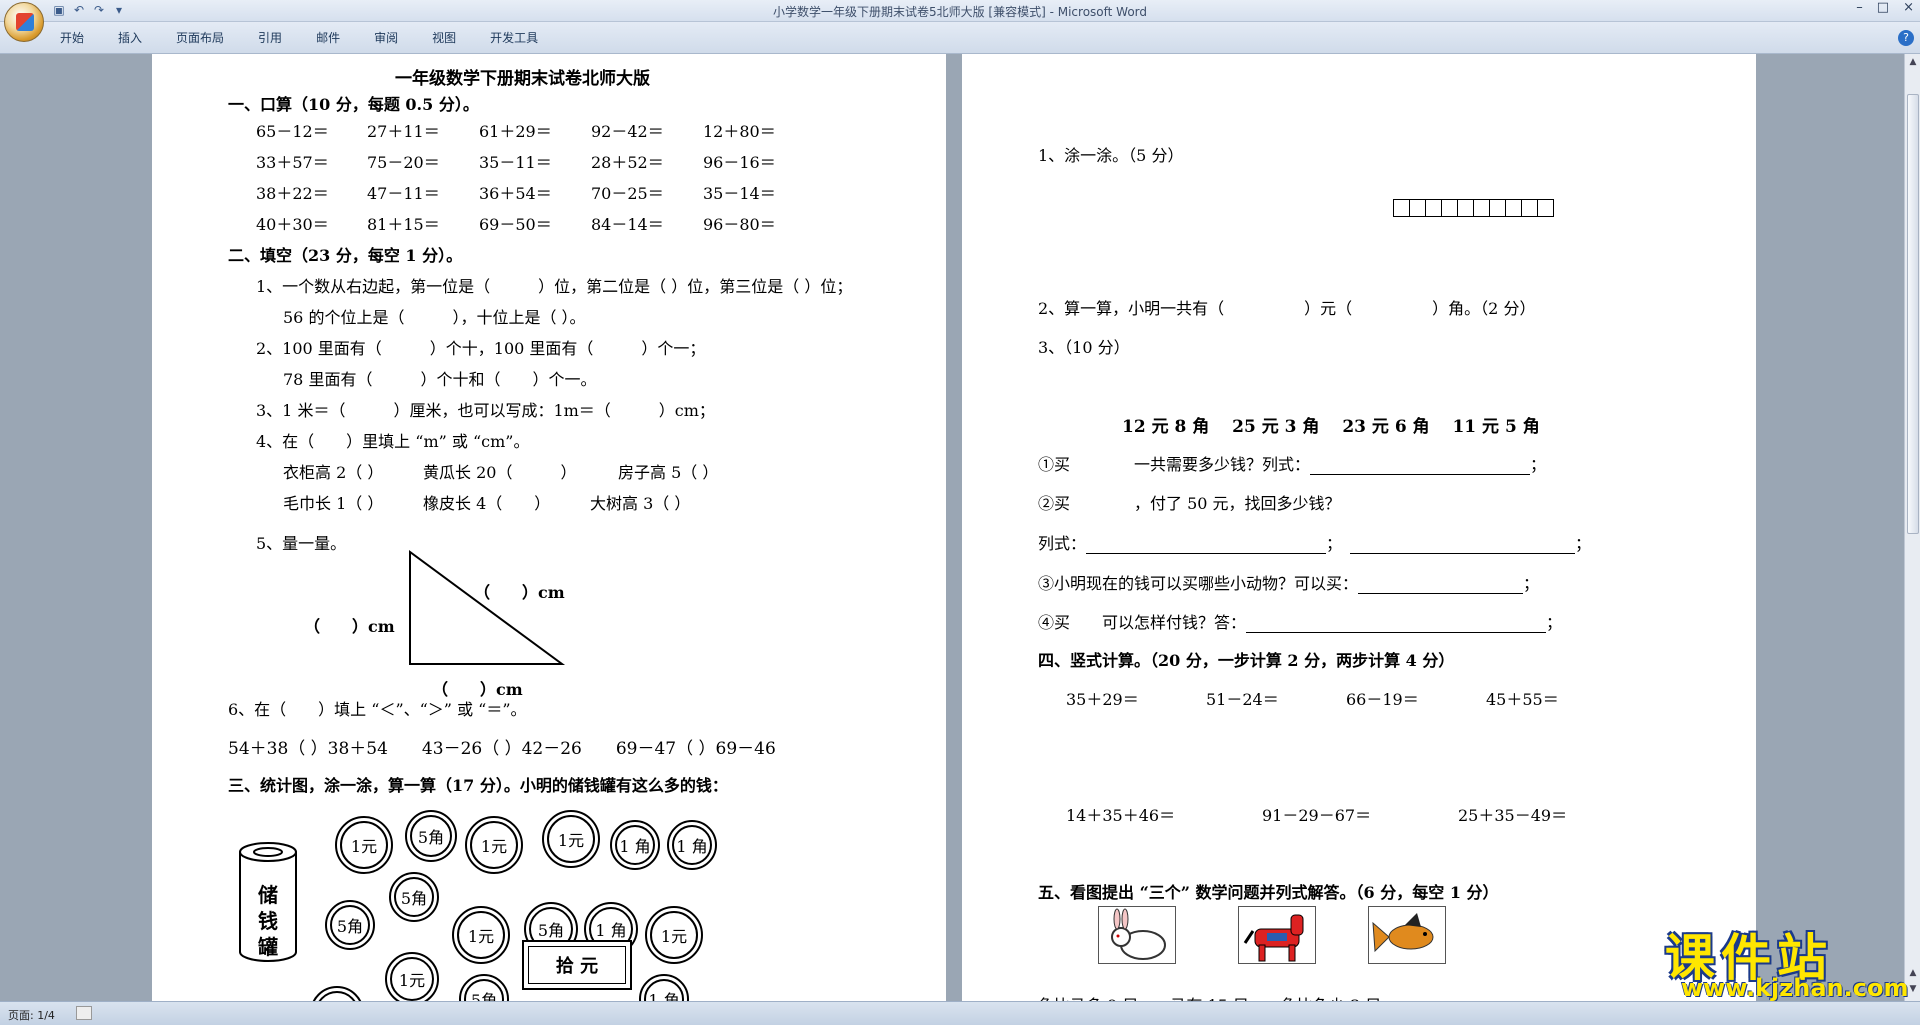 Image resolution: width=1920 pixels, height=1025 pixels. What do you see at coordinates (1795, 988) in the screenshot?
I see `watermark-url: www.kjzhan.com` at bounding box center [1795, 988].